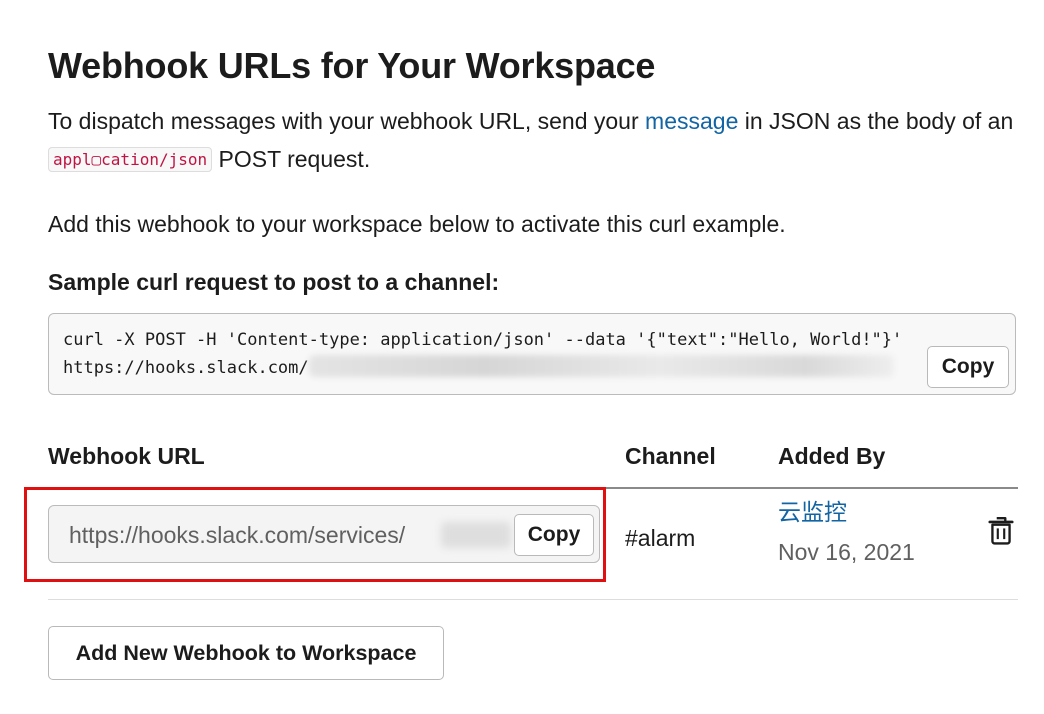 This screenshot has width=1044, height=714. What do you see at coordinates (691, 121) in the screenshot?
I see `message-link: message` at bounding box center [691, 121].